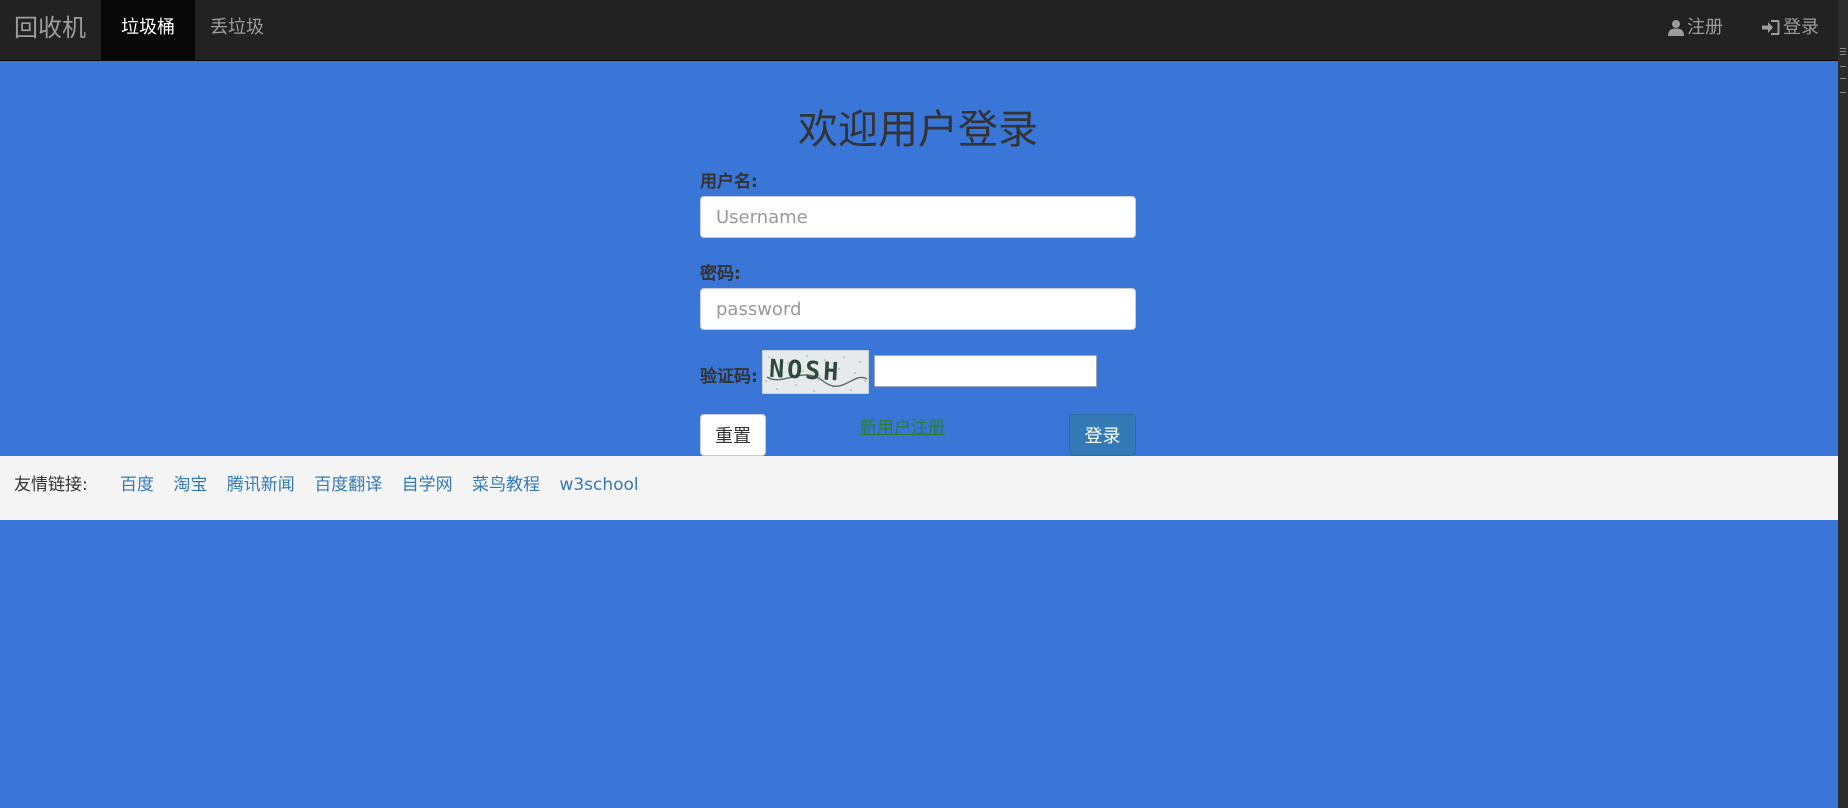 This screenshot has width=1848, height=808. I want to click on link-runoob: 菜鸟教程, so click(506, 485).